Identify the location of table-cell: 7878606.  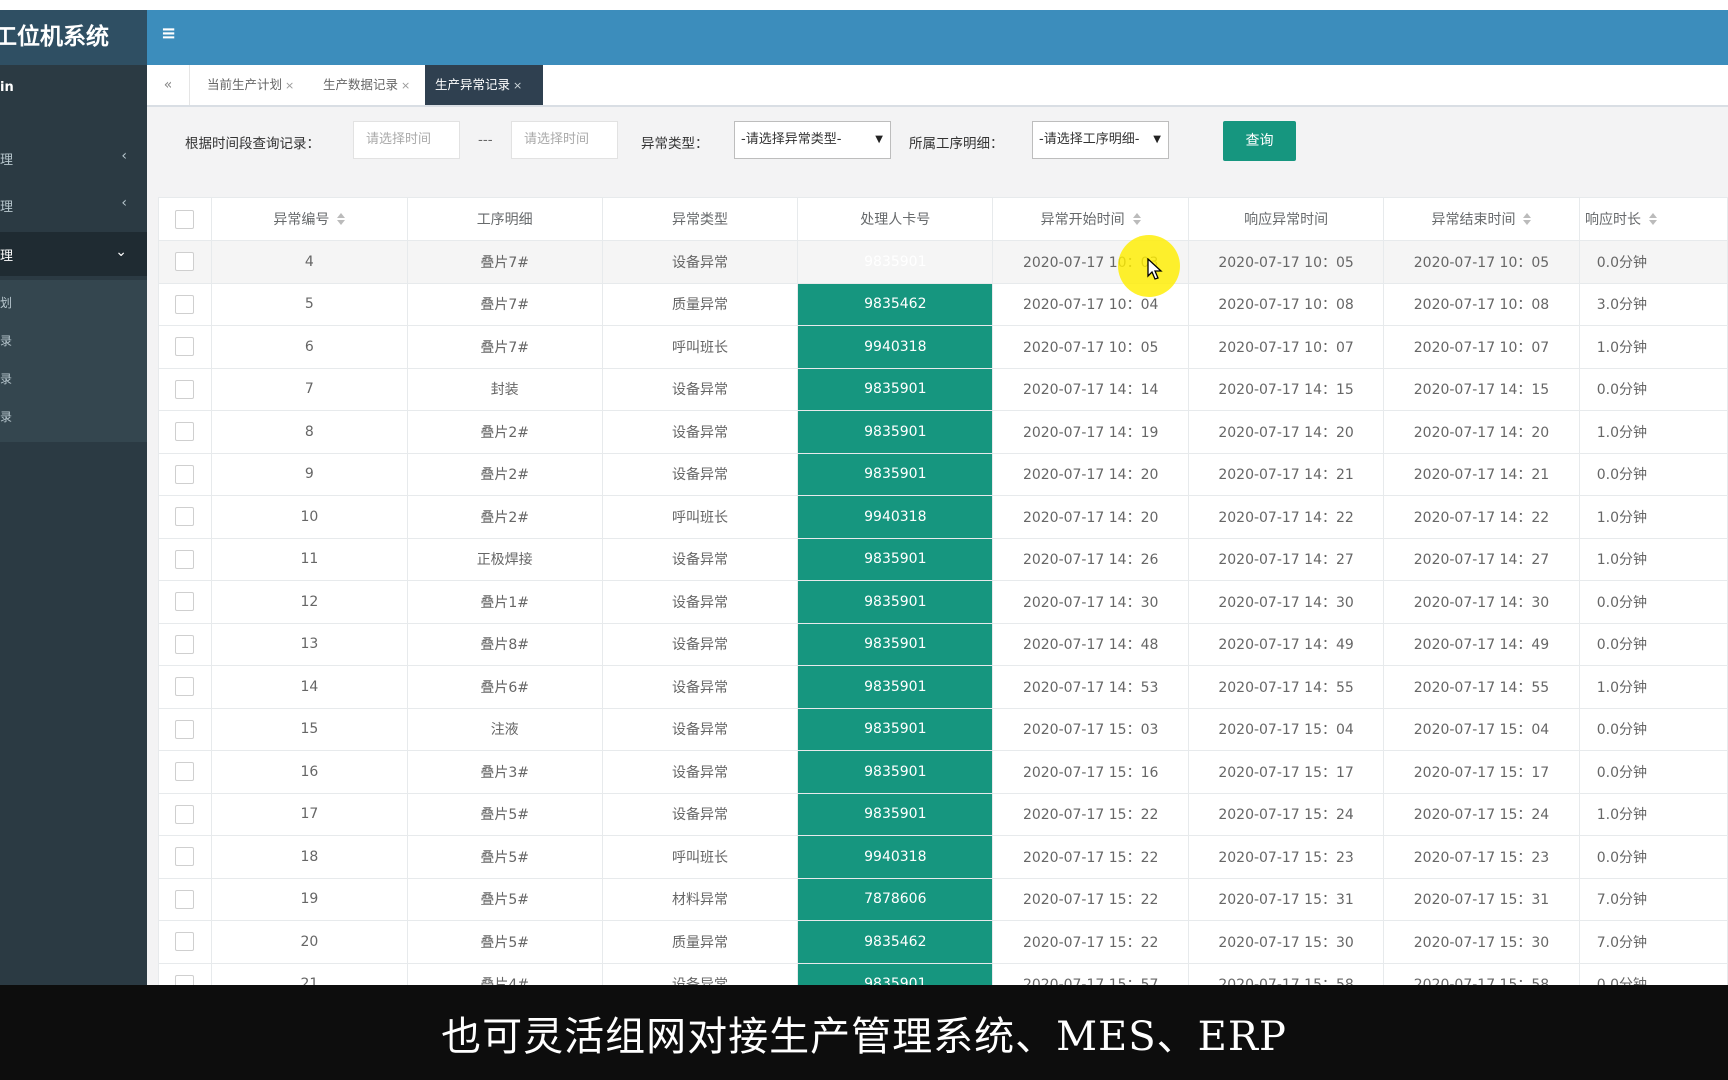
(895, 899).